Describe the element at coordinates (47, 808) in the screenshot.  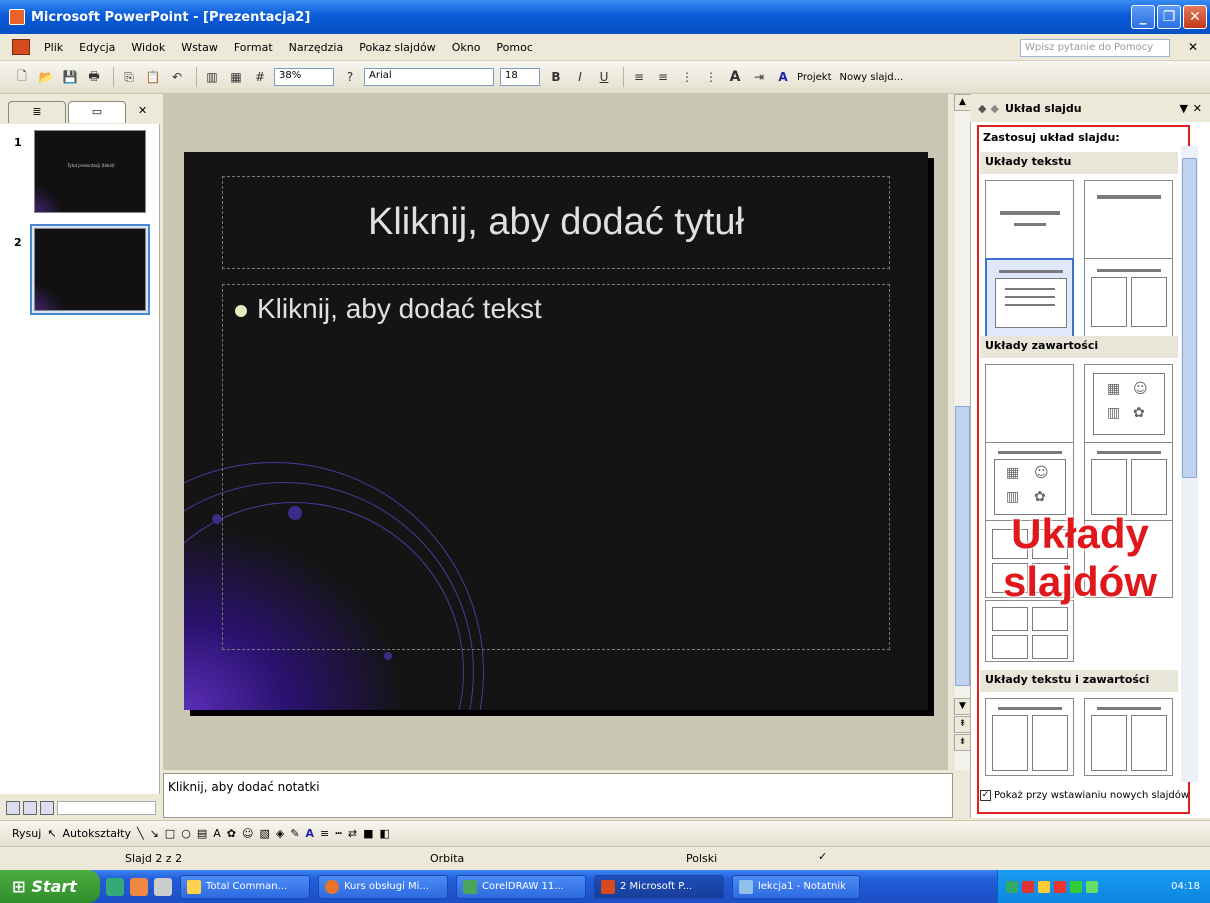
I see `slideshow-view-icon` at that location.